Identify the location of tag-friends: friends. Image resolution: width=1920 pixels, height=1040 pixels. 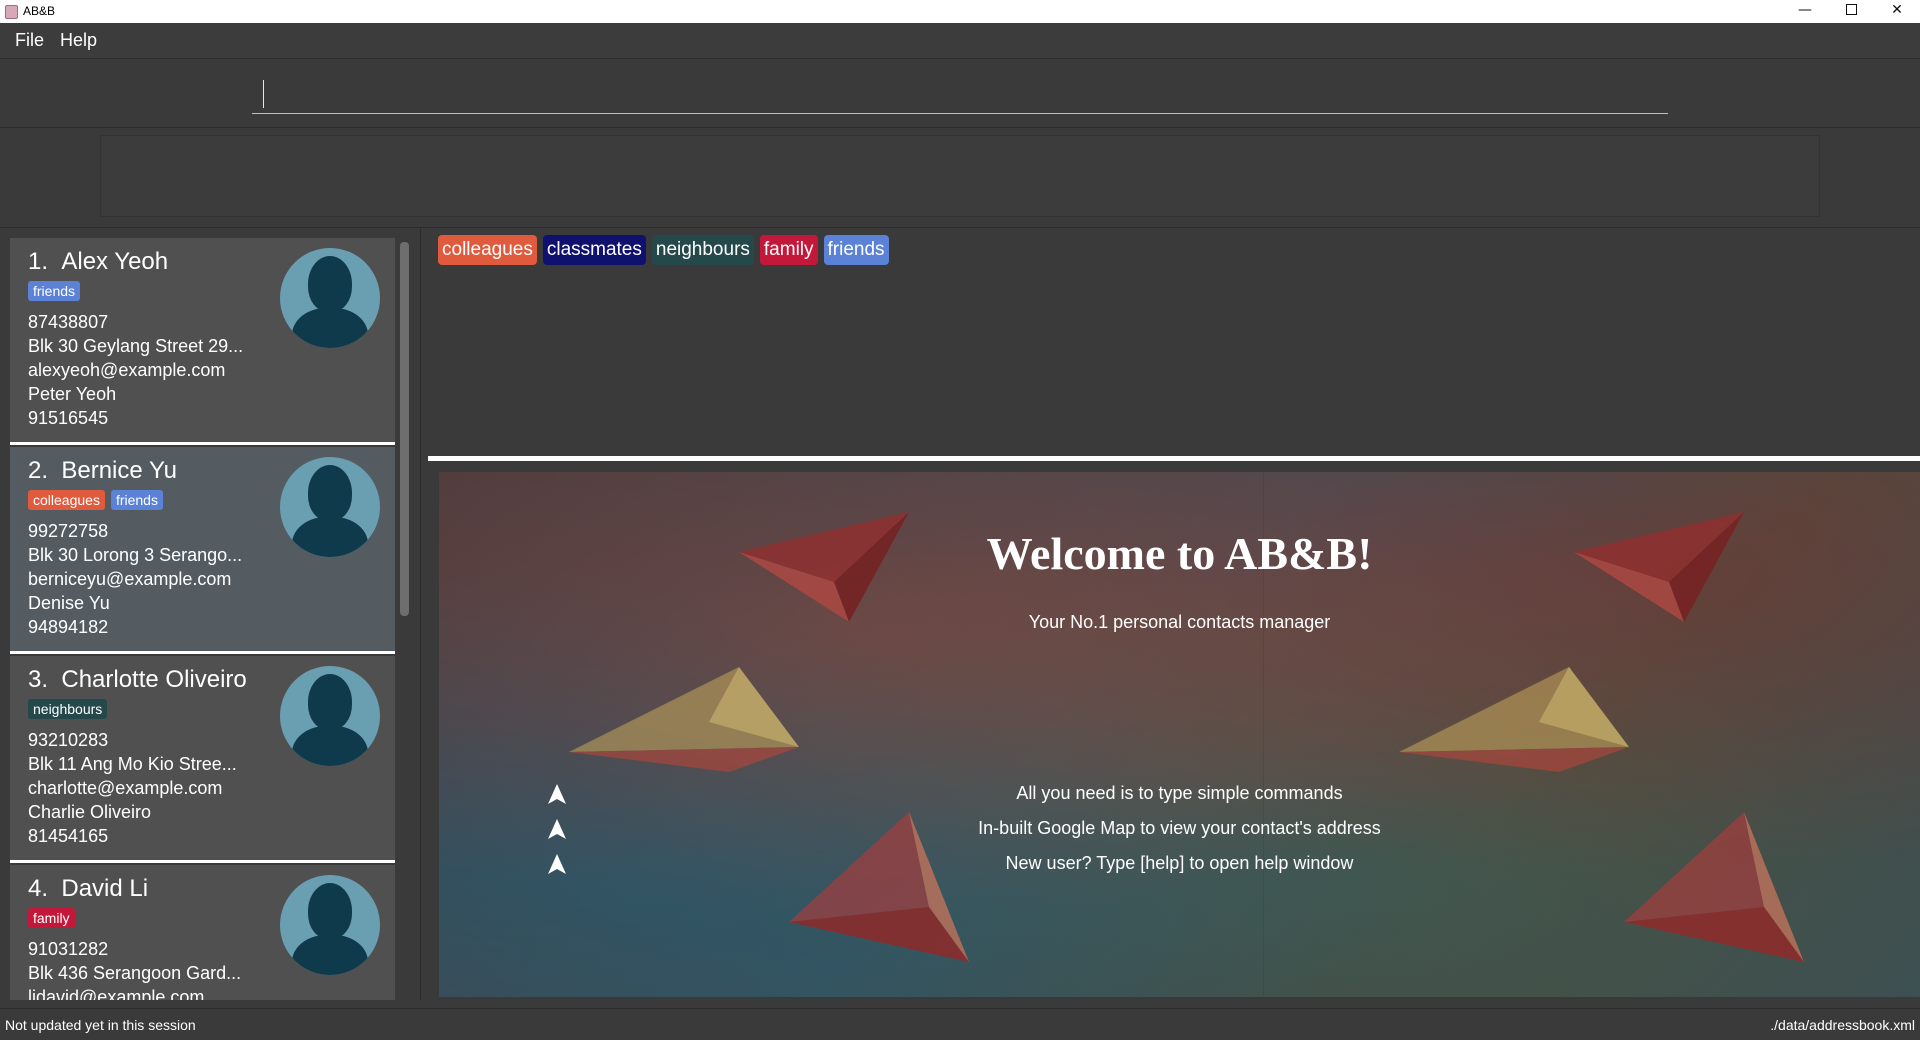
(856, 250).